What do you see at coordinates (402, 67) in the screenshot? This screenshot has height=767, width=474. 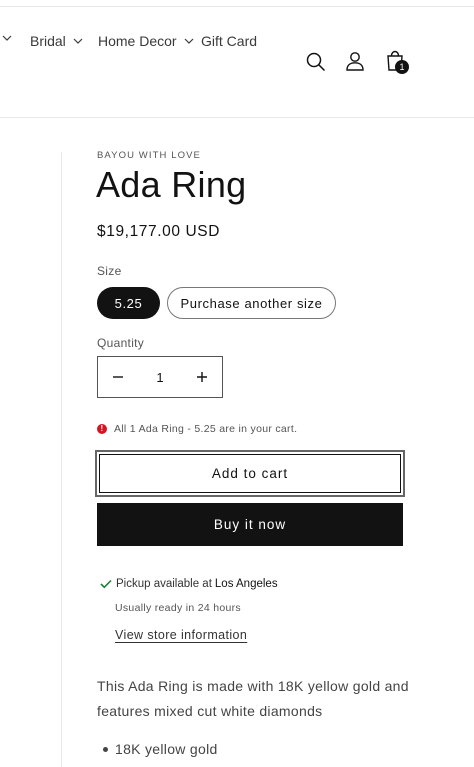 I see `cart-count-badge: 1` at bounding box center [402, 67].